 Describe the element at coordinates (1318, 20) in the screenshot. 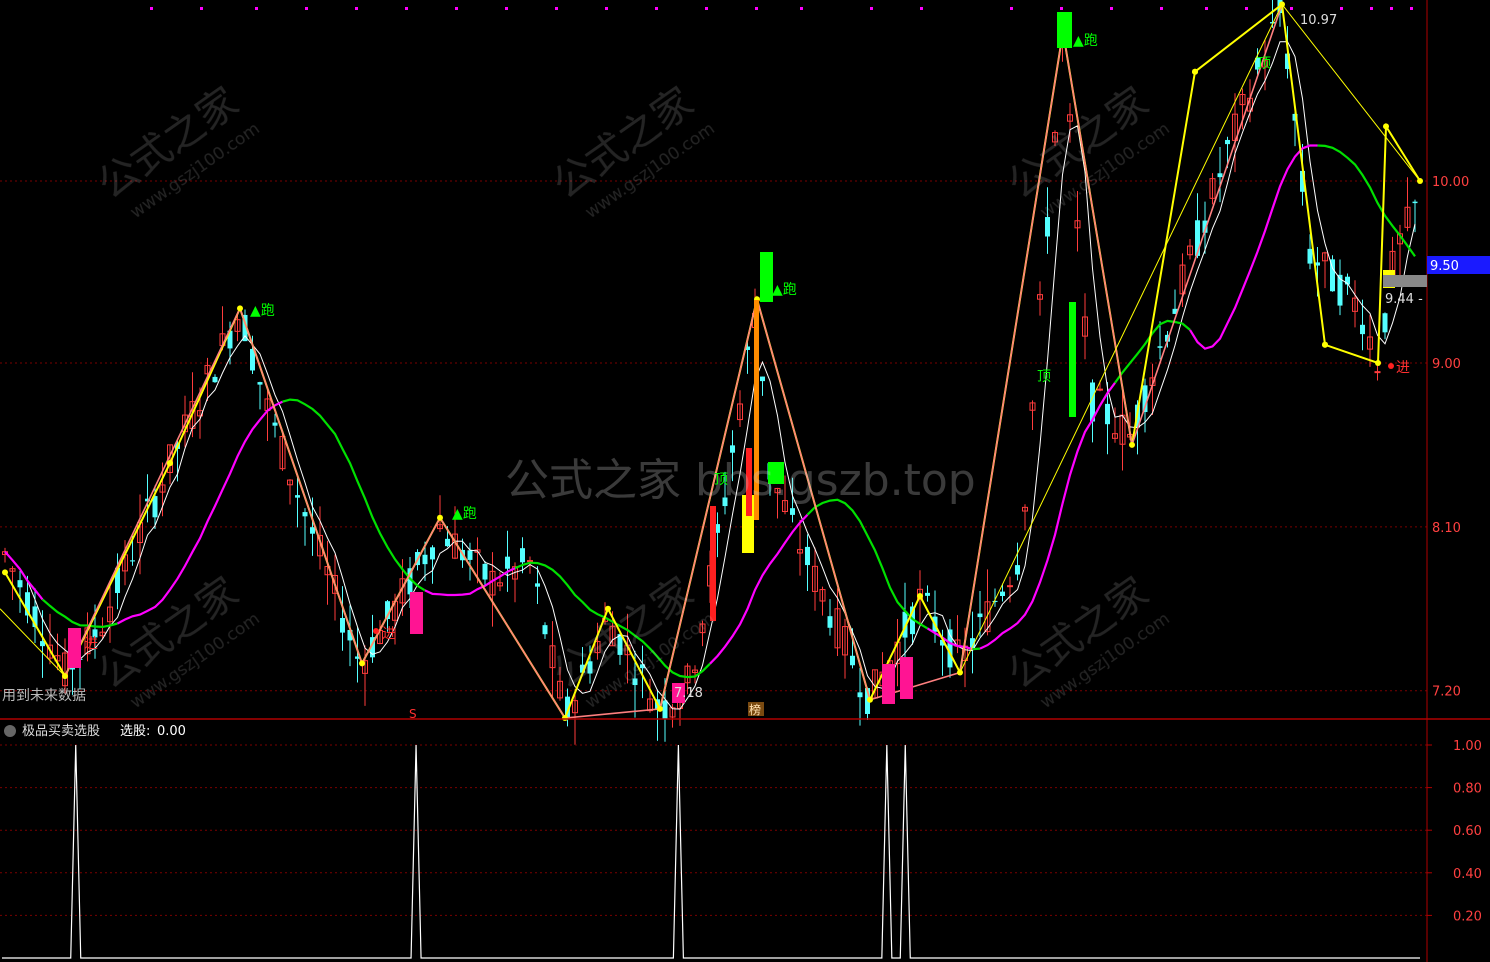

I see `high-label: 10.97` at that location.